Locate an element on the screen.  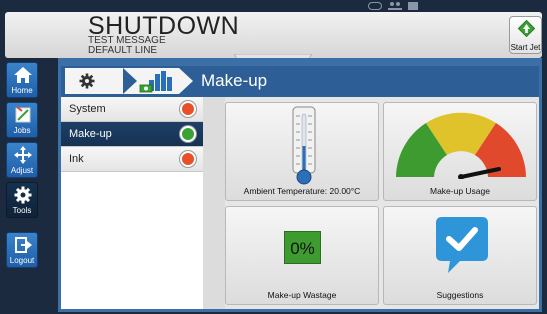
home-icon is located at coordinates (23, 75).